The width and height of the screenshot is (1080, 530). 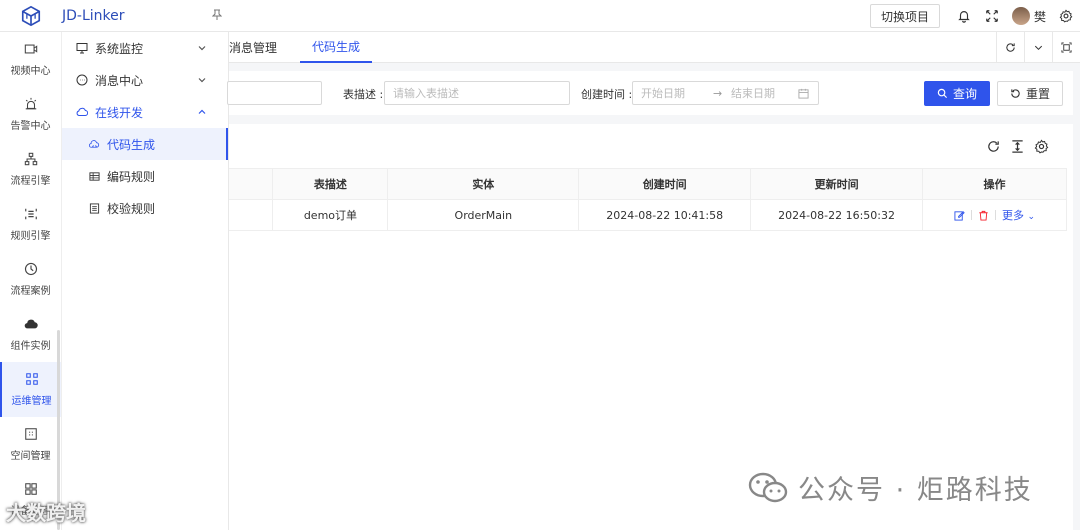 I want to click on rail-item-label: 告警中心, so click(x=30, y=126).